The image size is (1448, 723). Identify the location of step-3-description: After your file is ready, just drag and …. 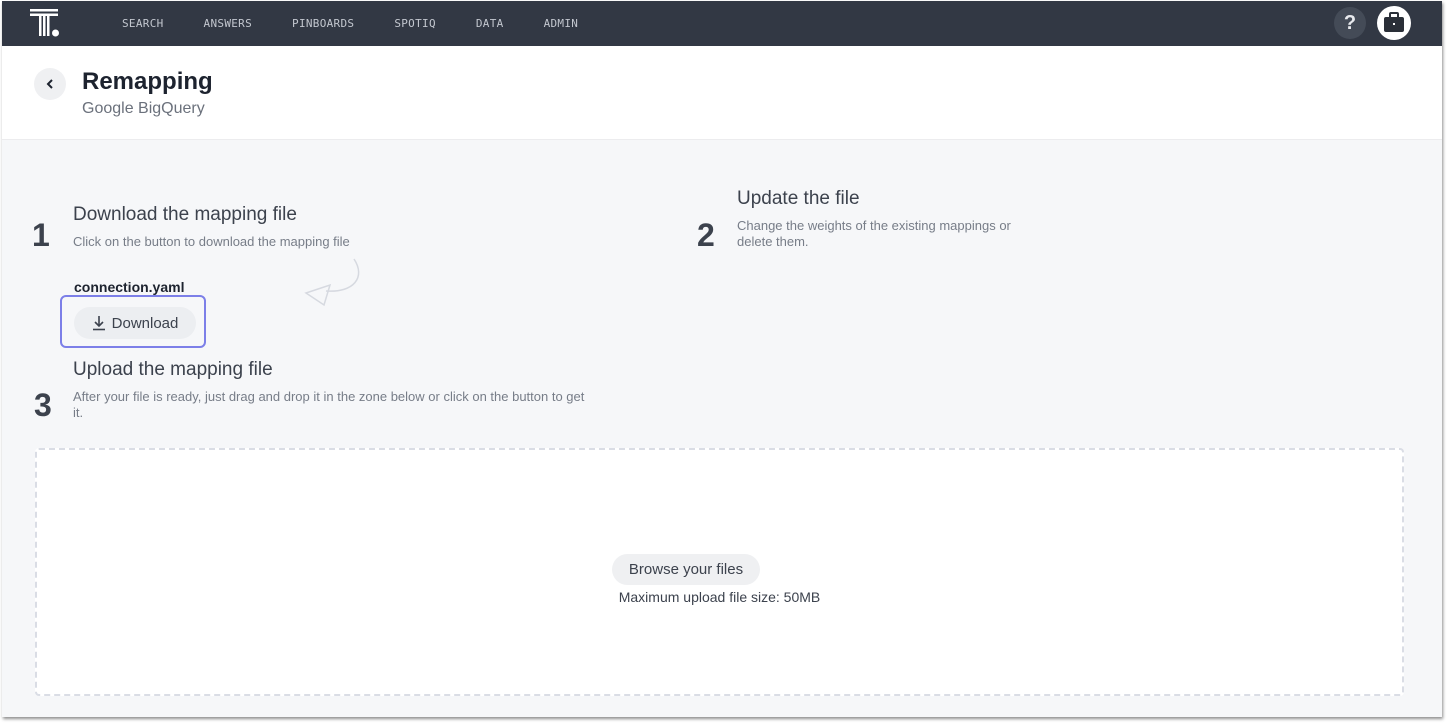
(329, 404).